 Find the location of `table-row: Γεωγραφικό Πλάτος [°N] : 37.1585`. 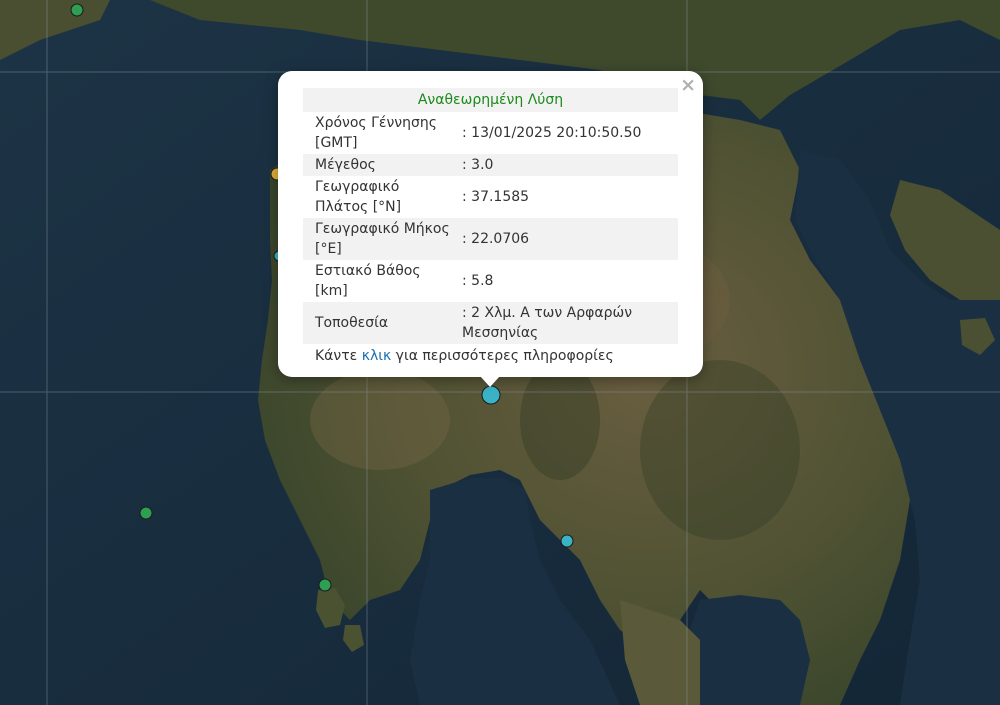

table-row: Γεωγραφικό Πλάτος [°N] : 37.1585 is located at coordinates (490, 197).